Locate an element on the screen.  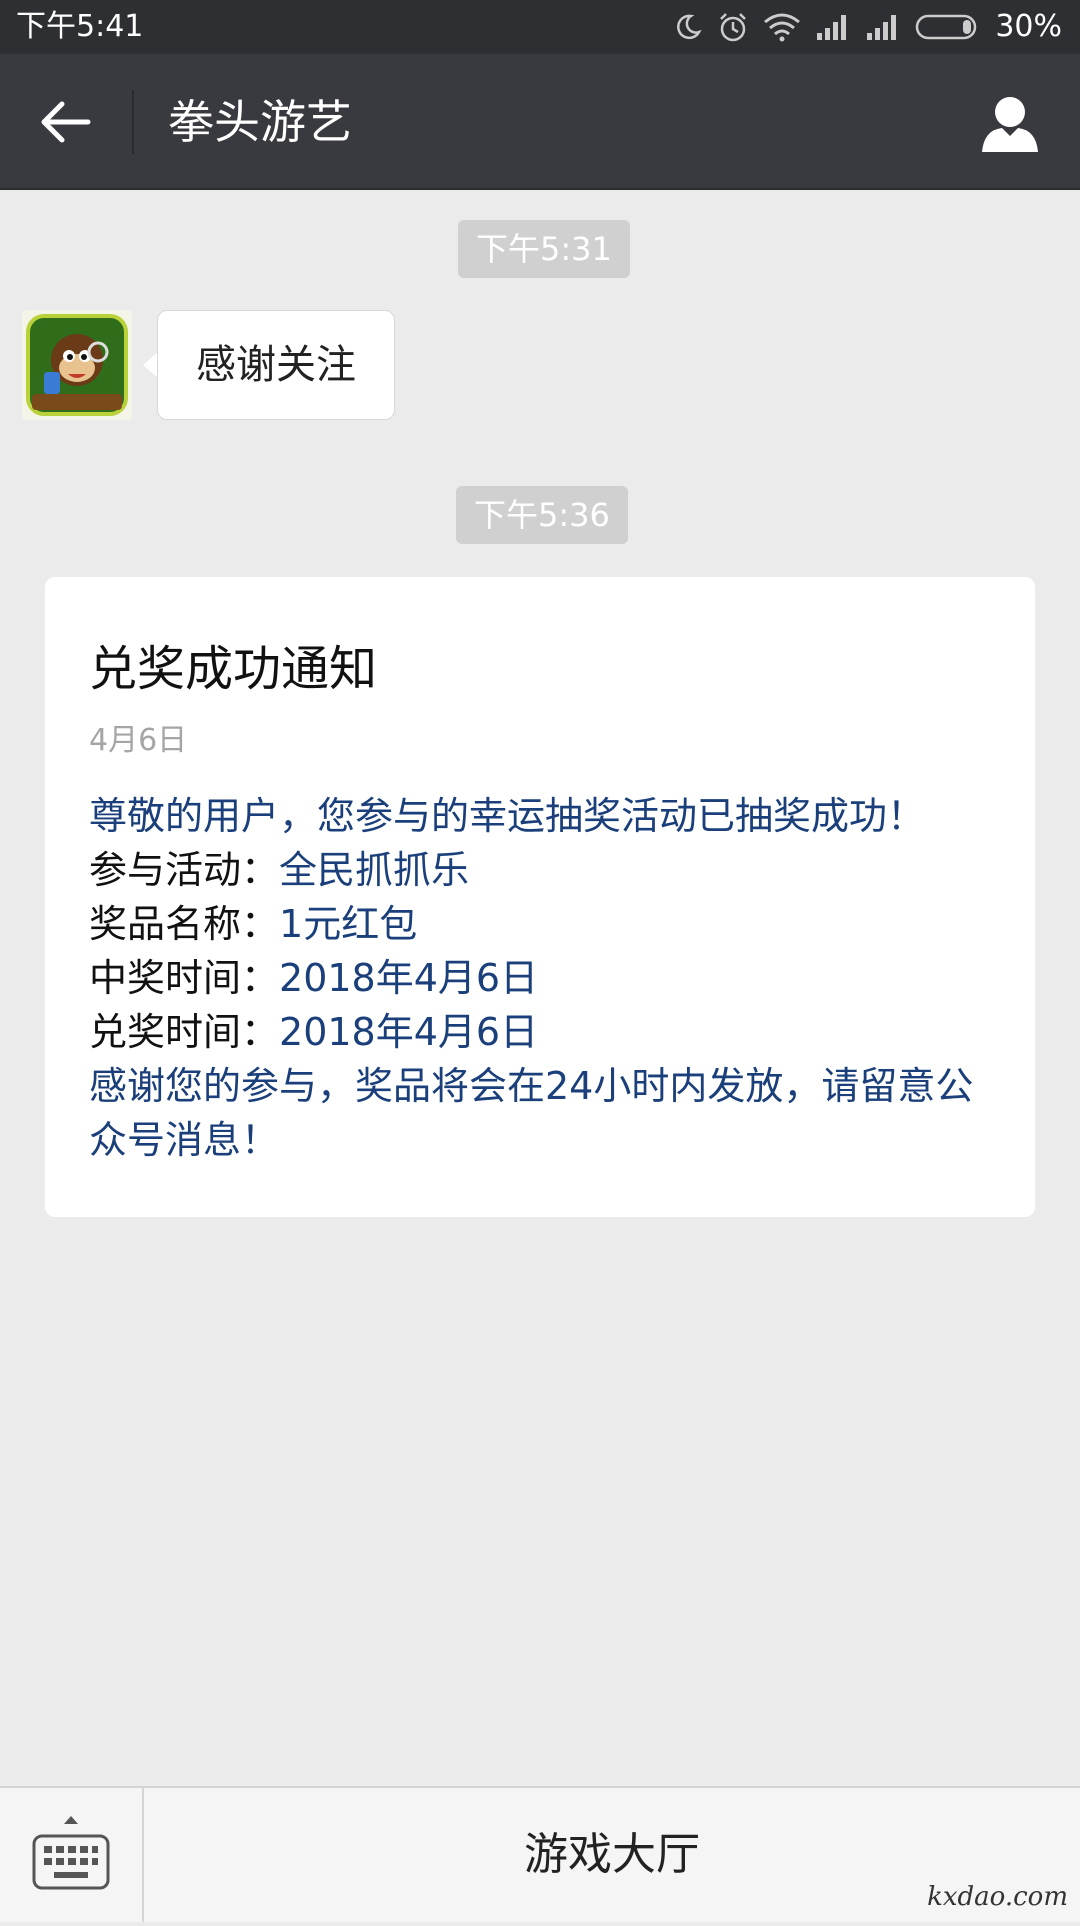
alarm-icon is located at coordinates (733, 27).